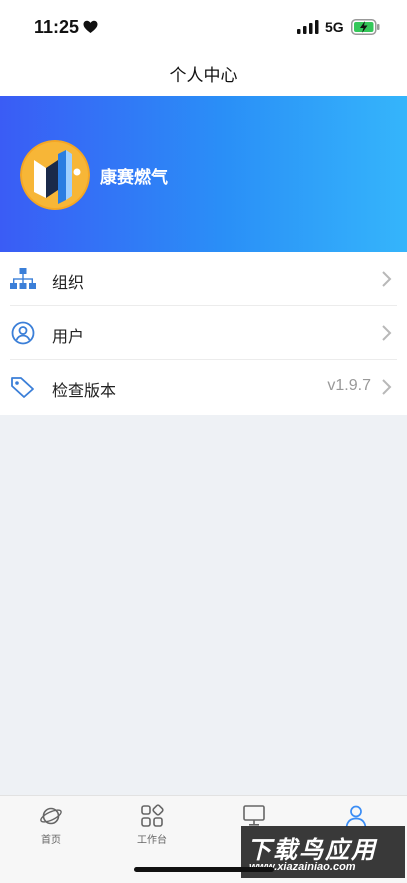 This screenshot has height=883, width=407. Describe the element at coordinates (334, 27) in the screenshot. I see `network-label: 5G` at that location.